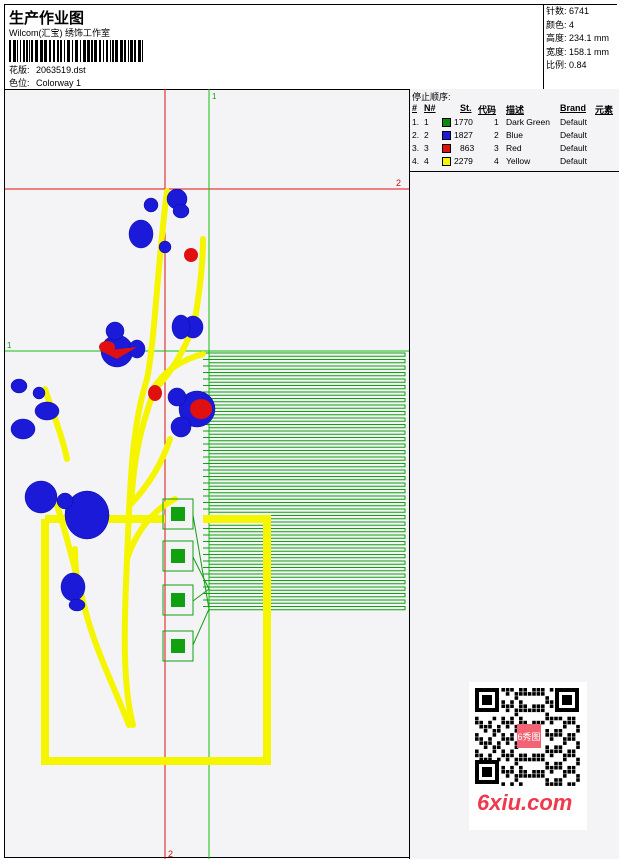  Describe the element at coordinates (578, 38) in the screenshot. I see `stat-height: 高度: 234.1 mm` at that location.